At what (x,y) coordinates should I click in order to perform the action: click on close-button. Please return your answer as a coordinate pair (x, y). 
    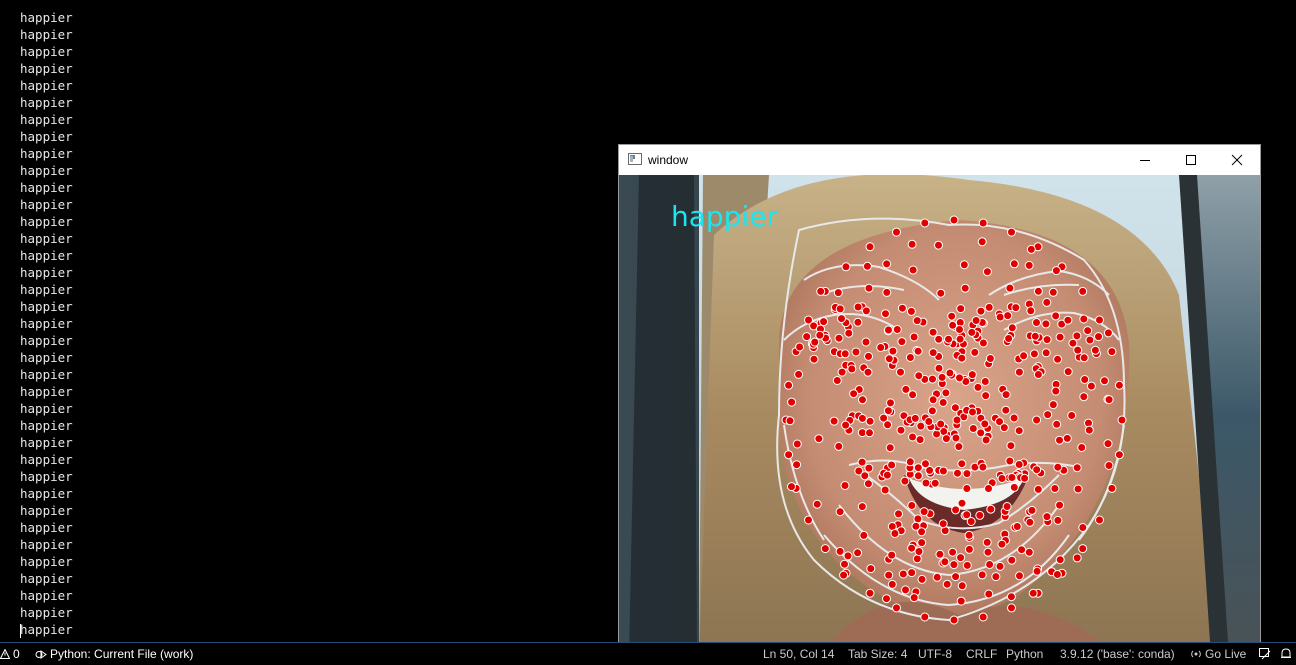
    Looking at the image, I should click on (1237, 160).